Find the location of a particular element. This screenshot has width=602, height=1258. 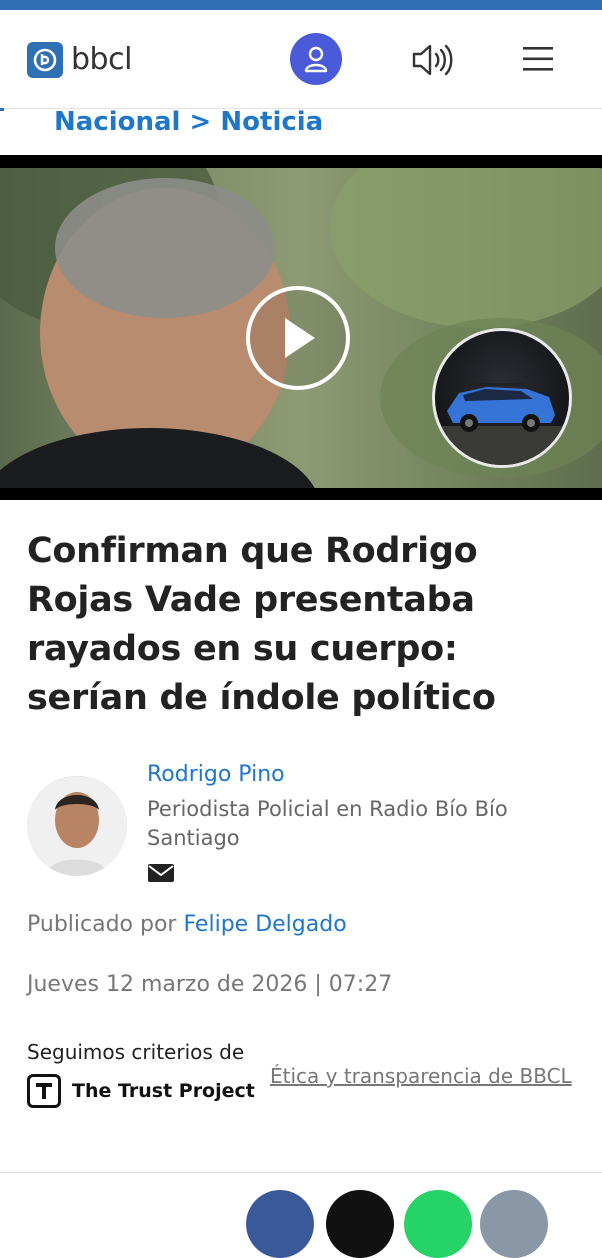

top-accent-bar is located at coordinates (301, 5).